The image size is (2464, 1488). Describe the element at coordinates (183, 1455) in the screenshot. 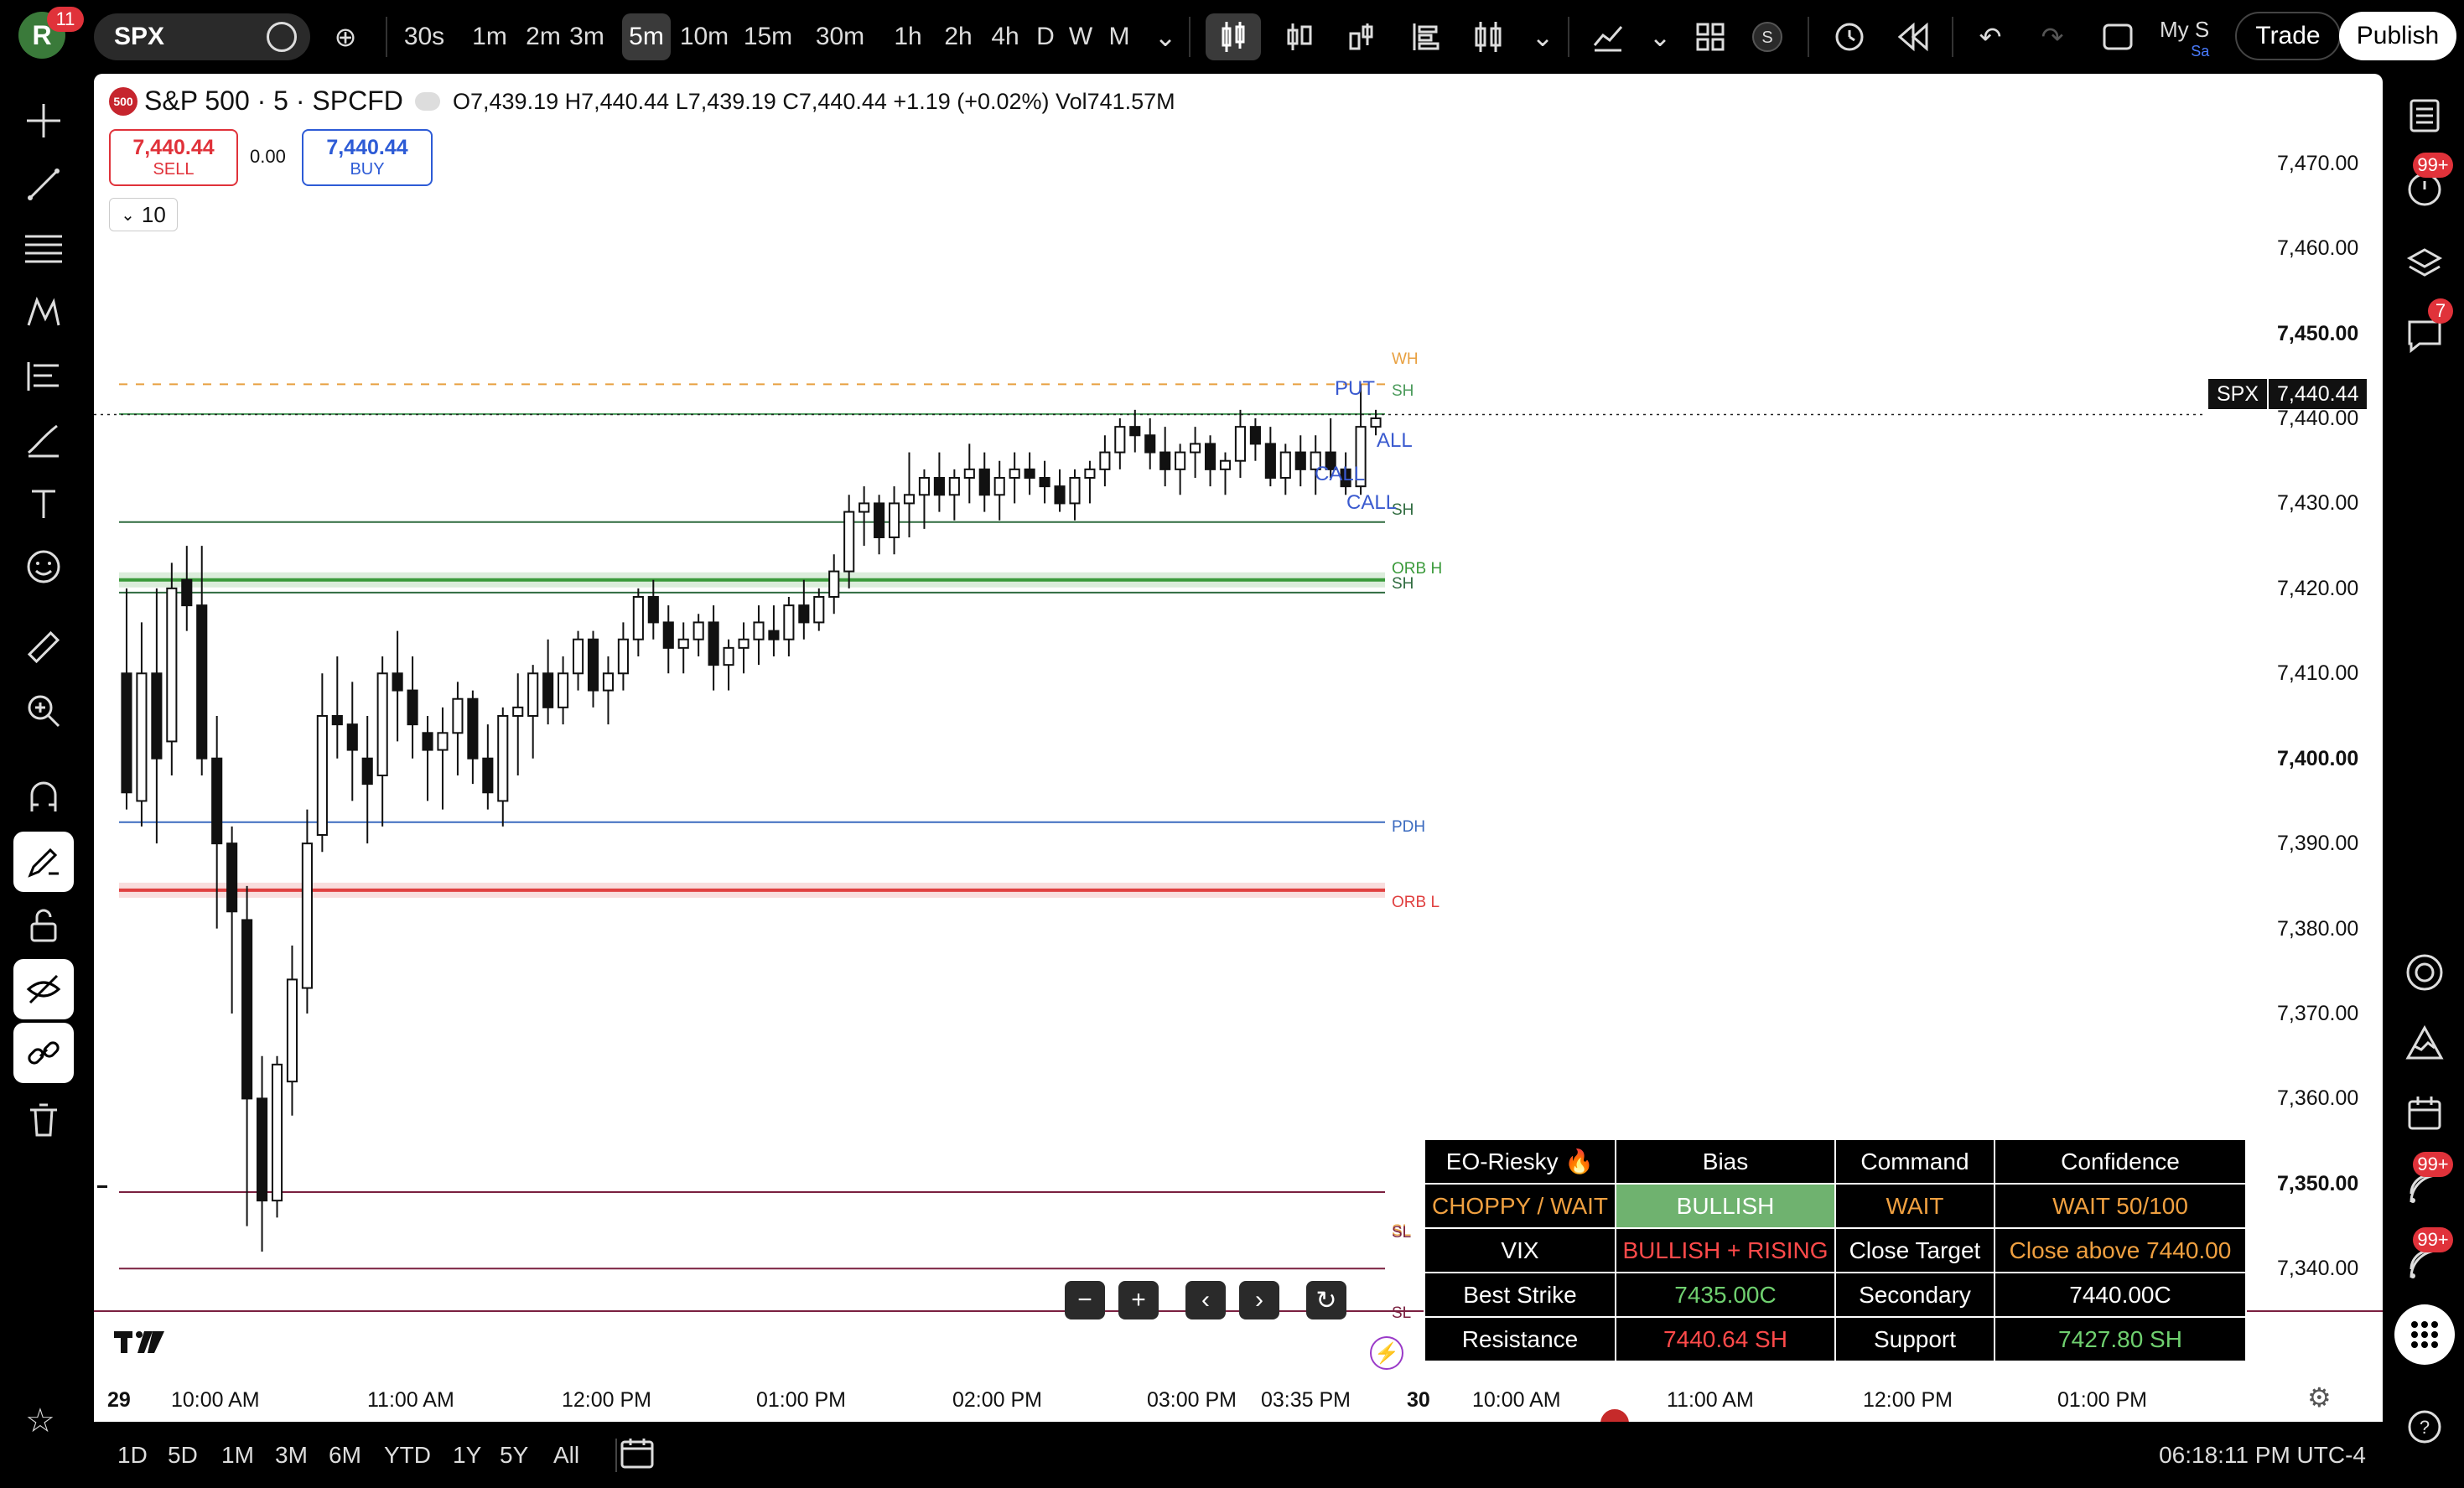

I see `range-5d: 5D` at that location.